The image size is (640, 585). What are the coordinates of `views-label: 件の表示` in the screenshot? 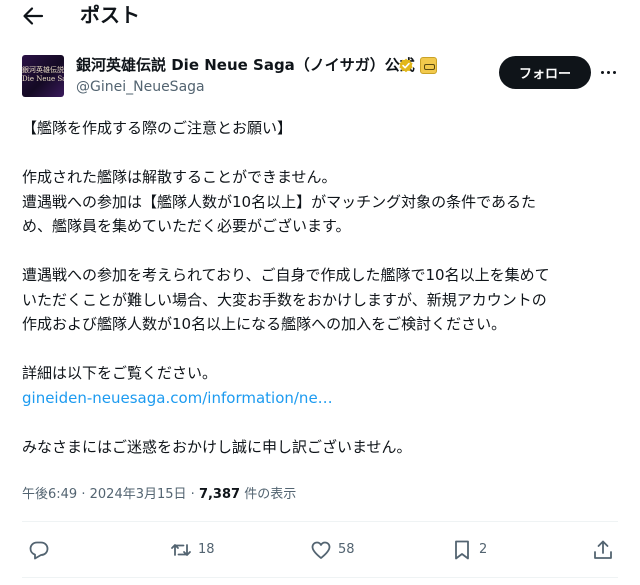 It's located at (270, 494).